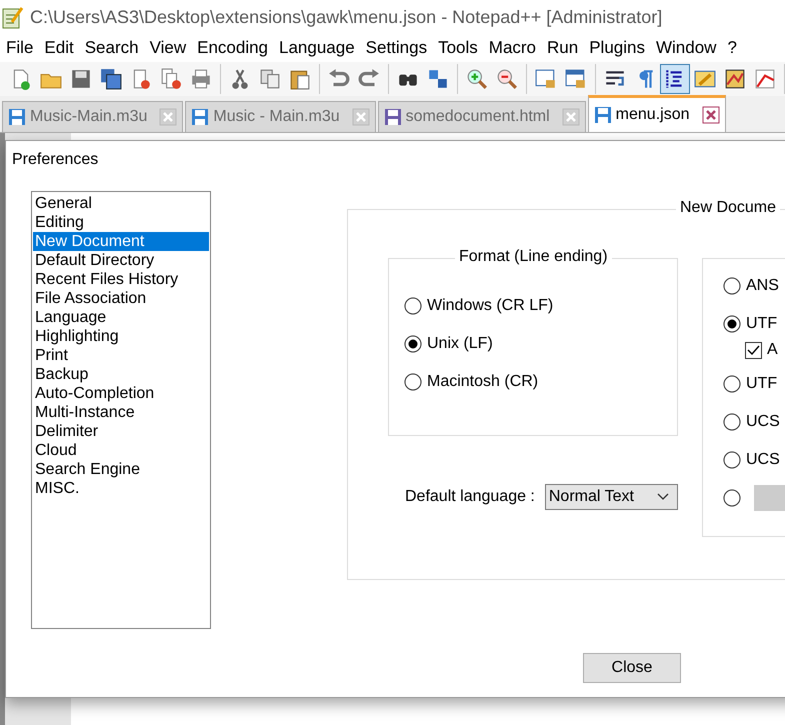 Image resolution: width=785 pixels, height=725 pixels. I want to click on printer-icon, so click(201, 79).